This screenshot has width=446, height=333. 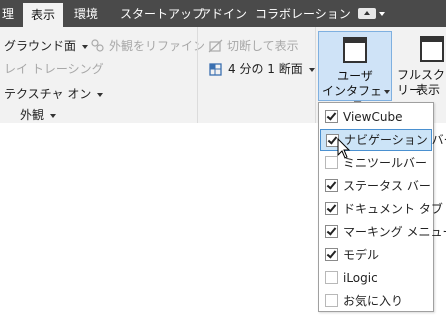 What do you see at coordinates (355, 50) in the screenshot?
I see `window-icon` at bounding box center [355, 50].